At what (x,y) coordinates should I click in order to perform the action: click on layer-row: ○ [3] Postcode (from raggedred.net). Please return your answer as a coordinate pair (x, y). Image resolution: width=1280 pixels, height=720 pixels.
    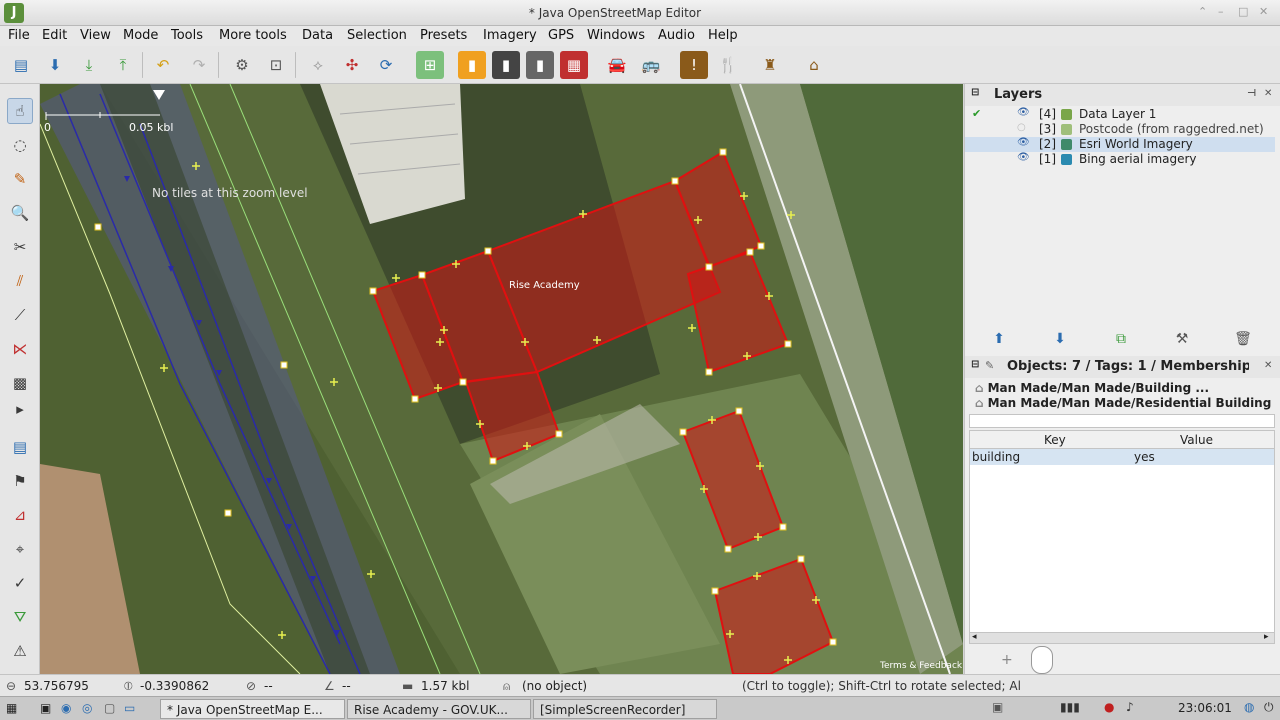
    Looking at the image, I should click on (1120, 129).